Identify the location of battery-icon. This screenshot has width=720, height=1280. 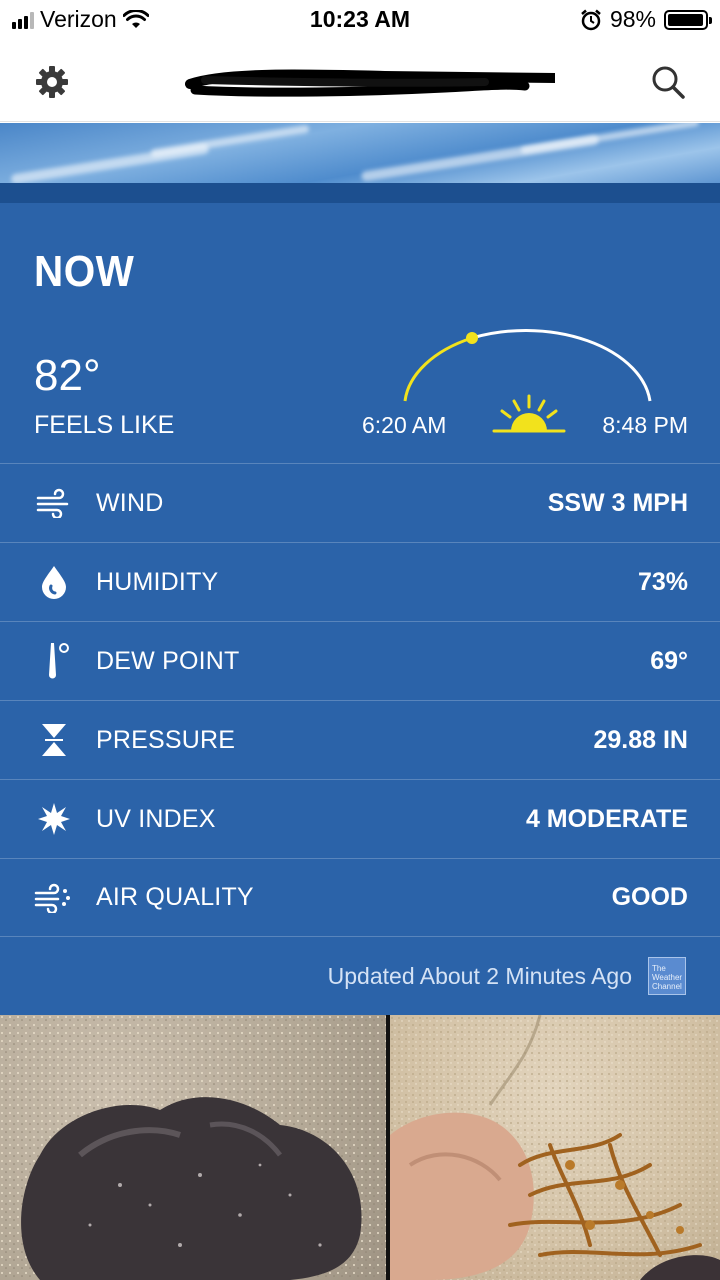
(688, 19).